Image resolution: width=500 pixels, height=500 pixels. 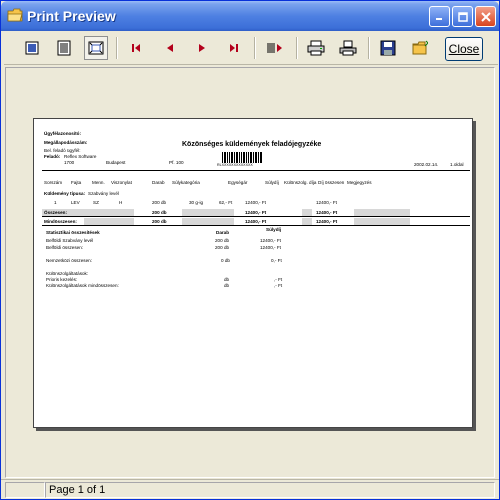 I want to click on subtotal-total: 12400,- Ft, so click(x=327, y=212).